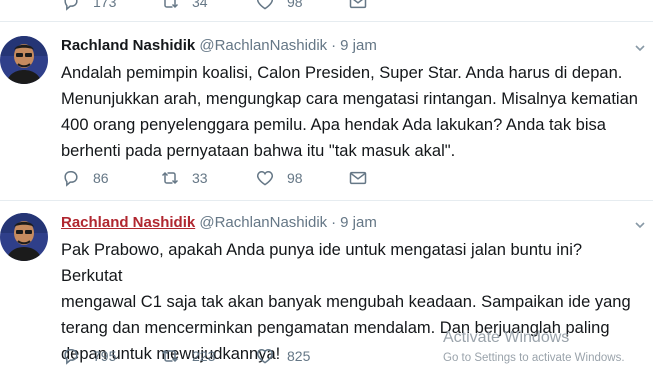 The width and height of the screenshot is (653, 370). Describe the element at coordinates (187, 356) in the screenshot. I see `retweet-action: 223` at that location.